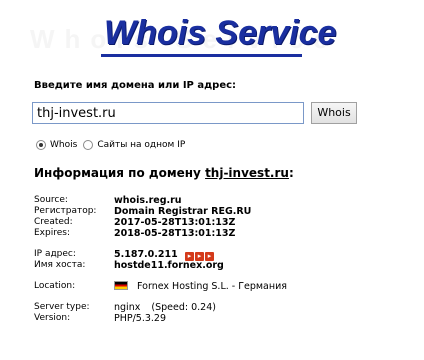  I want to click on search-mode-options: Whois Сайты на одном IP, so click(113, 145).